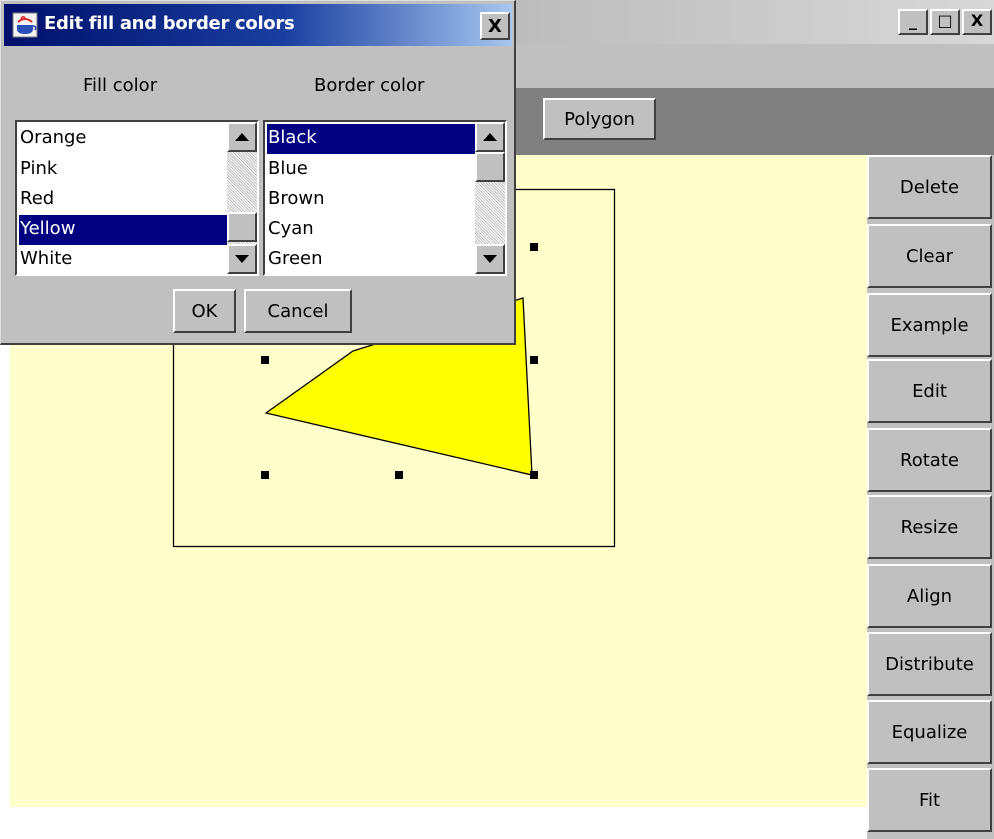 The image size is (994, 839). I want to click on delete-button-label: Delete, so click(929, 187).